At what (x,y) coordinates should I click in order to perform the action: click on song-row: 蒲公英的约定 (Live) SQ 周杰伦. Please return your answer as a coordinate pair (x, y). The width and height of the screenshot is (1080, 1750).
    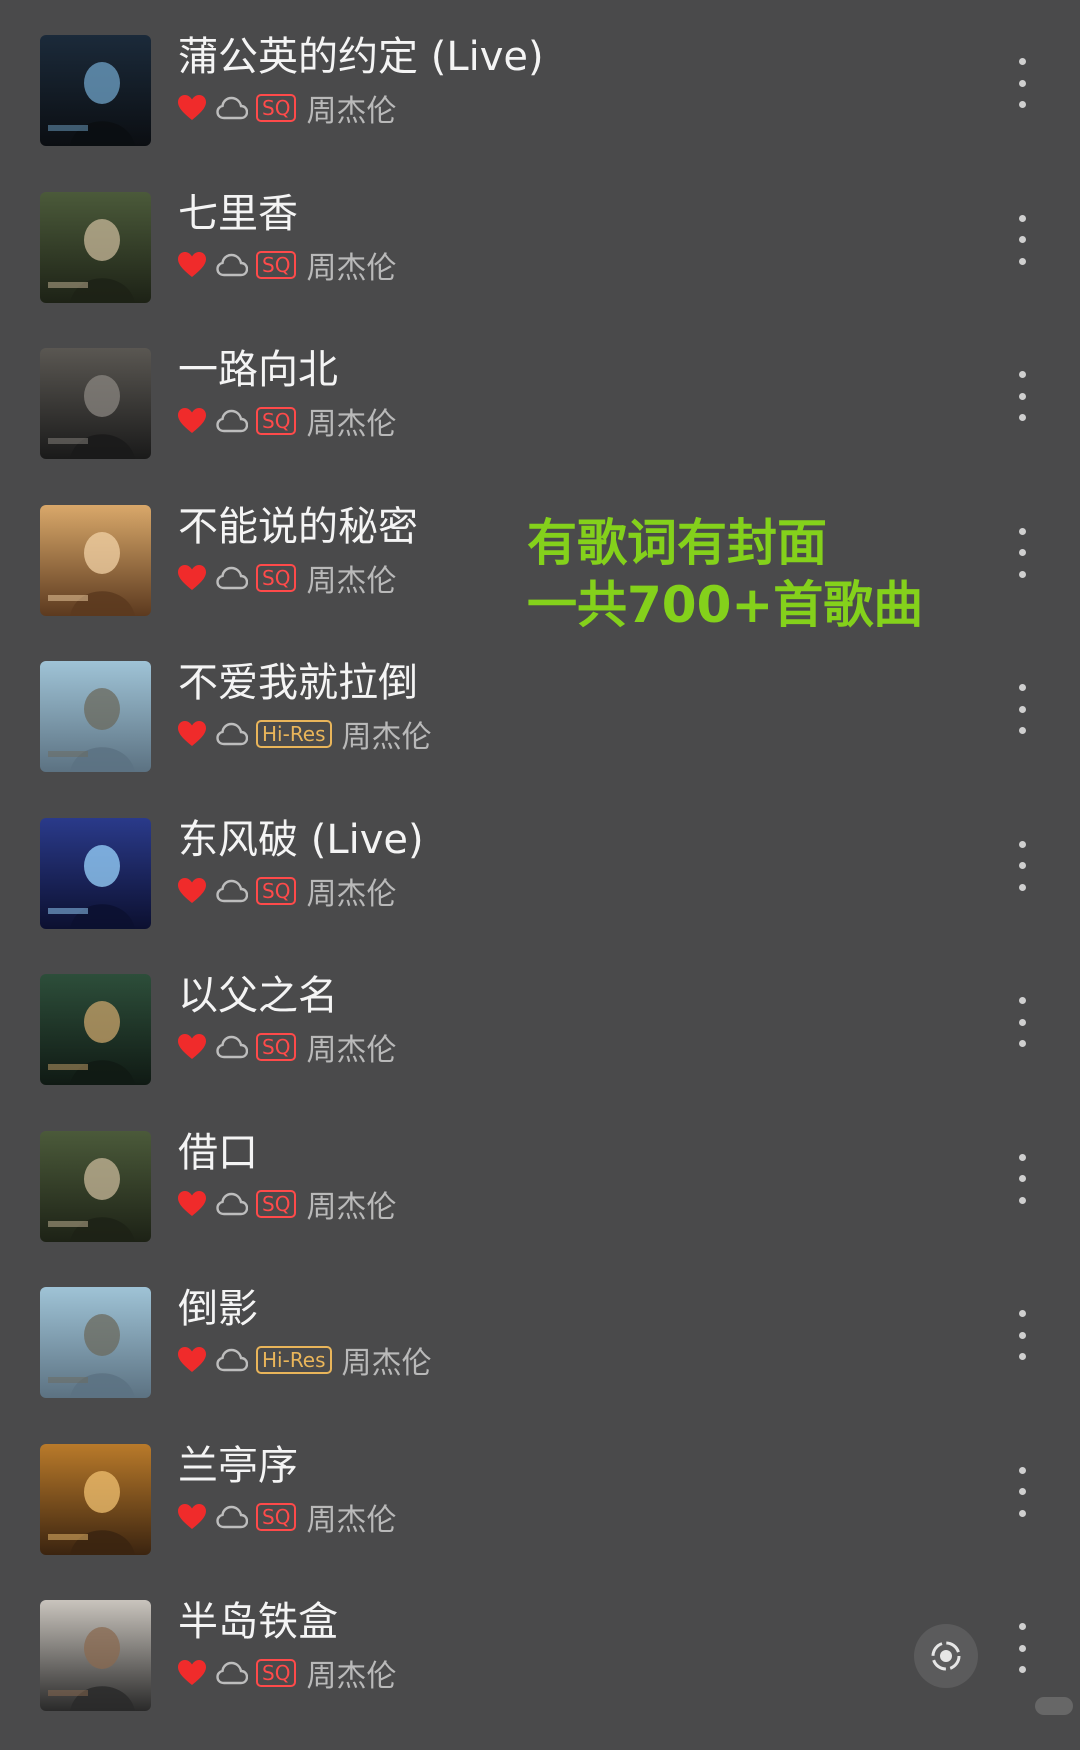
    Looking at the image, I should click on (540, 106).